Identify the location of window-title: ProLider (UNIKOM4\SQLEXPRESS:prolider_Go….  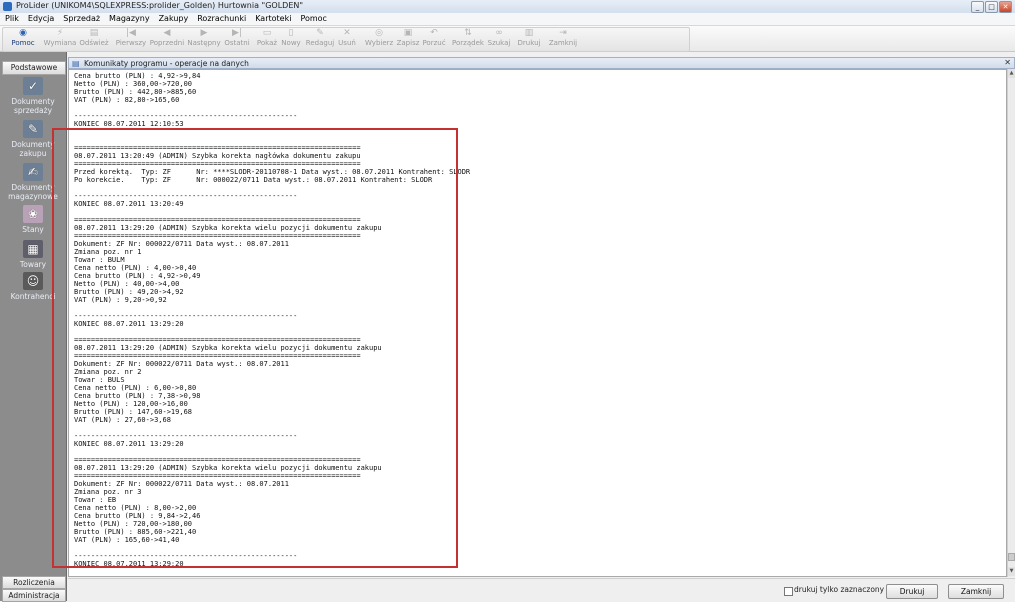
(160, 5).